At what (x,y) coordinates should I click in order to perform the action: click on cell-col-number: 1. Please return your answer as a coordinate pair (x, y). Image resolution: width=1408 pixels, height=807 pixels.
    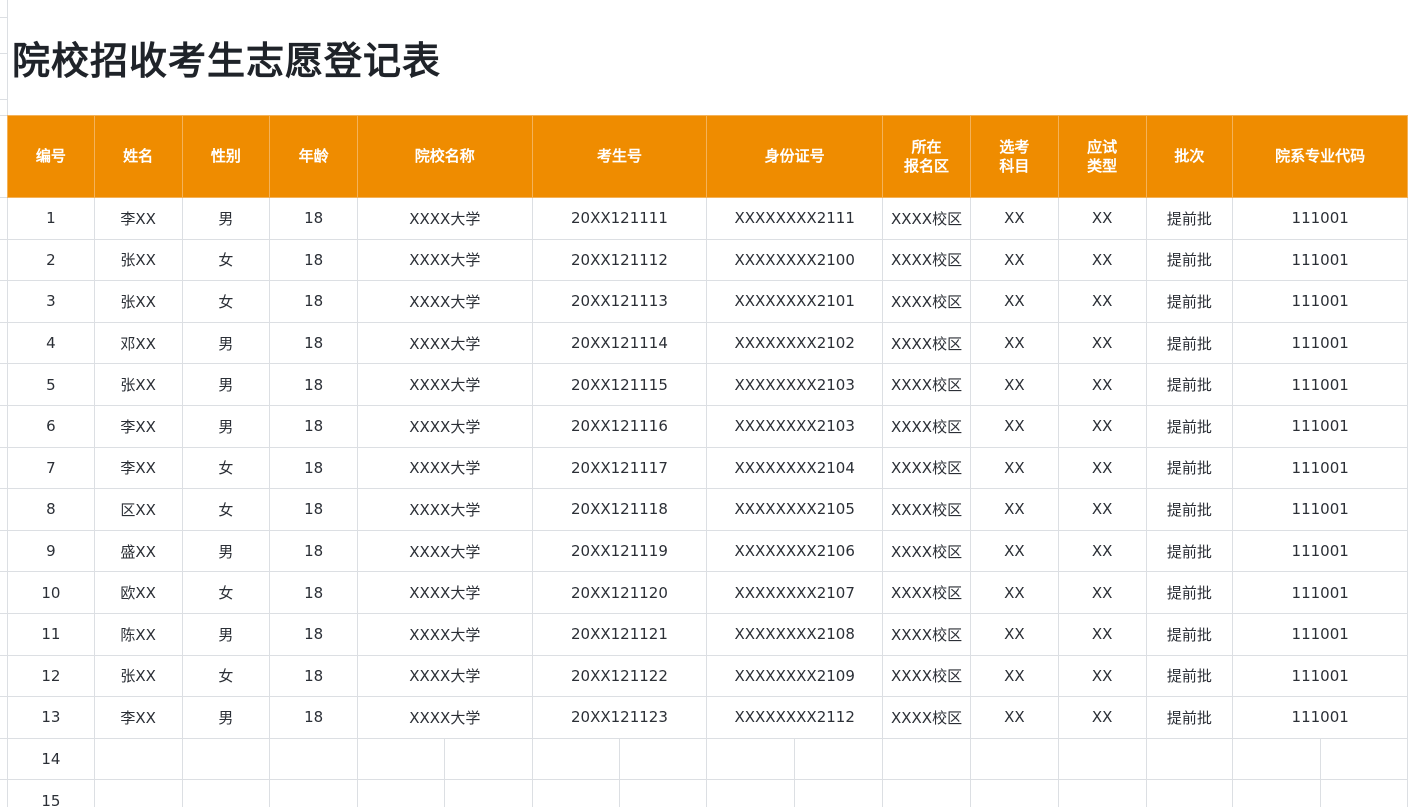
    Looking at the image, I should click on (51, 218).